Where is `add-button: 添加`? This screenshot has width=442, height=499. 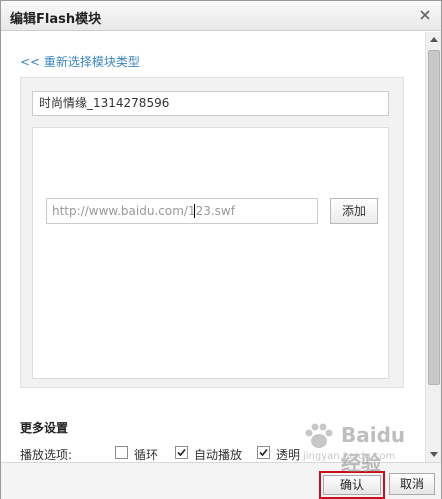 add-button: 添加 is located at coordinates (354, 211).